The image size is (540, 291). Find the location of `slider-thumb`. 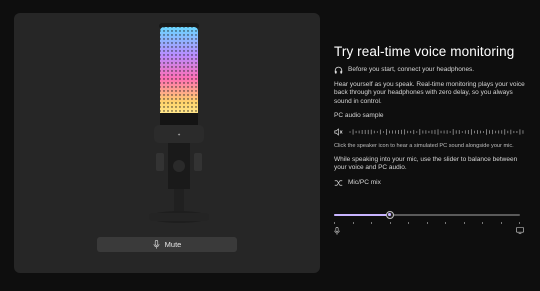

slider-thumb is located at coordinates (389, 215).